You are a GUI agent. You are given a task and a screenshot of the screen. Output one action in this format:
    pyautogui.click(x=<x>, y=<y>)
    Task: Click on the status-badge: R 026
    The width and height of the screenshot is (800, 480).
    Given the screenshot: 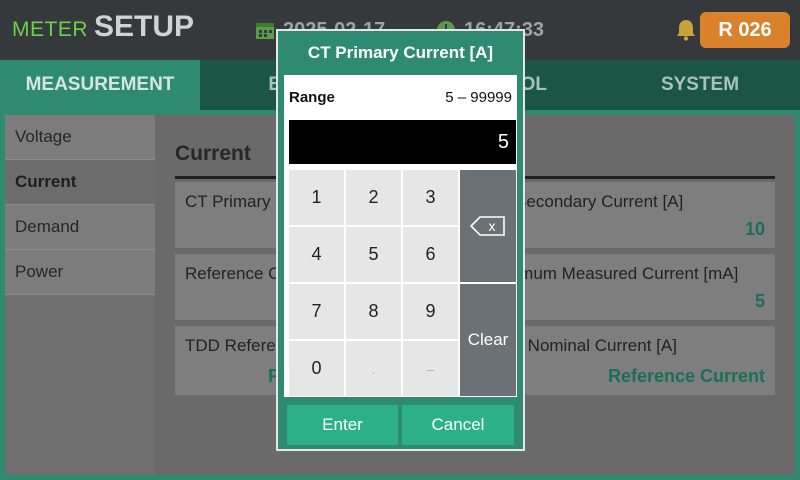 What is the action you would take?
    pyautogui.click(x=745, y=30)
    